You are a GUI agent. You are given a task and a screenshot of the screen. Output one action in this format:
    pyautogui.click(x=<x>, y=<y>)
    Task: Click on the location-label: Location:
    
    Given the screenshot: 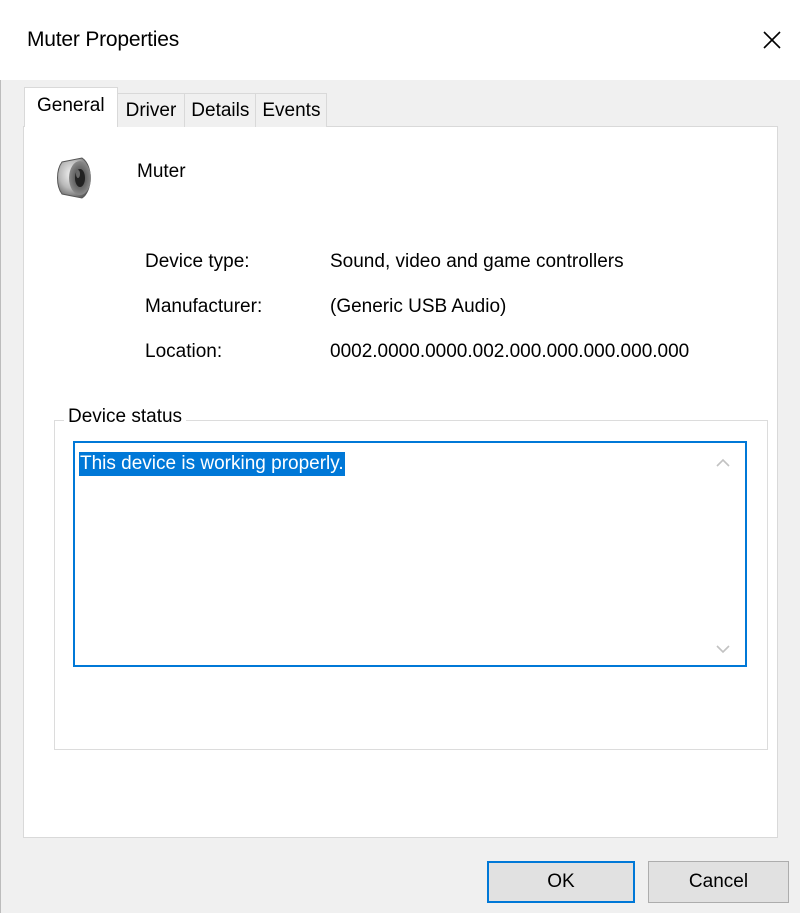 What is the action you would take?
    pyautogui.click(x=184, y=351)
    